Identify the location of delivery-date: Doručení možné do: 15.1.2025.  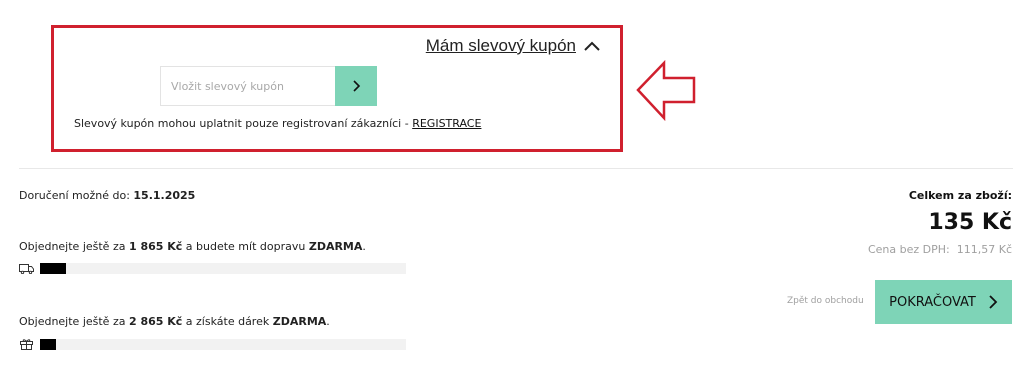
(107, 195).